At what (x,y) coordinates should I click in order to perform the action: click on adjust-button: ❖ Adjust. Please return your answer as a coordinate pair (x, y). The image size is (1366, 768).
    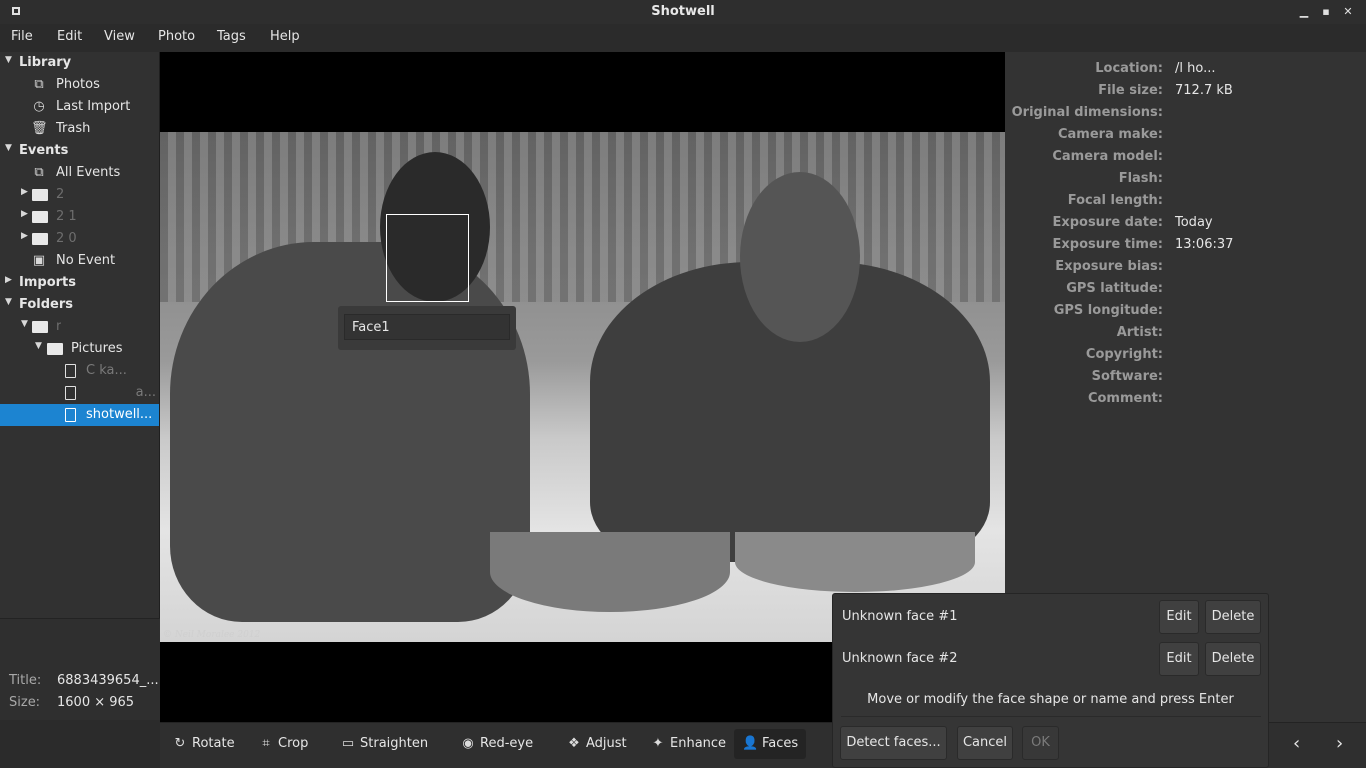
    Looking at the image, I should click on (596, 744).